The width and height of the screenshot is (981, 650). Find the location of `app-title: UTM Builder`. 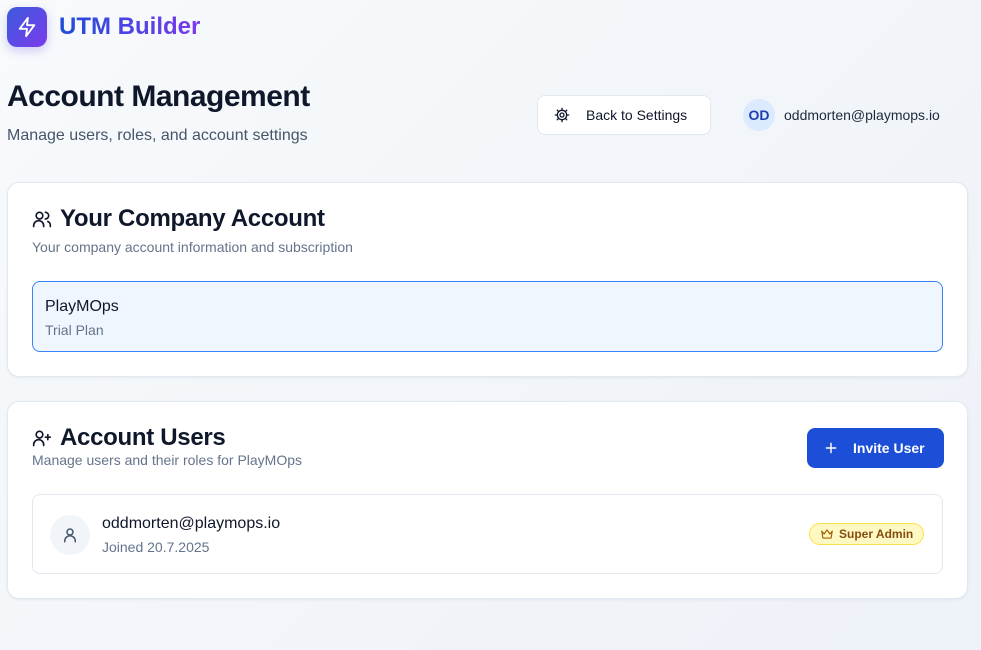

app-title: UTM Builder is located at coordinates (130, 26).